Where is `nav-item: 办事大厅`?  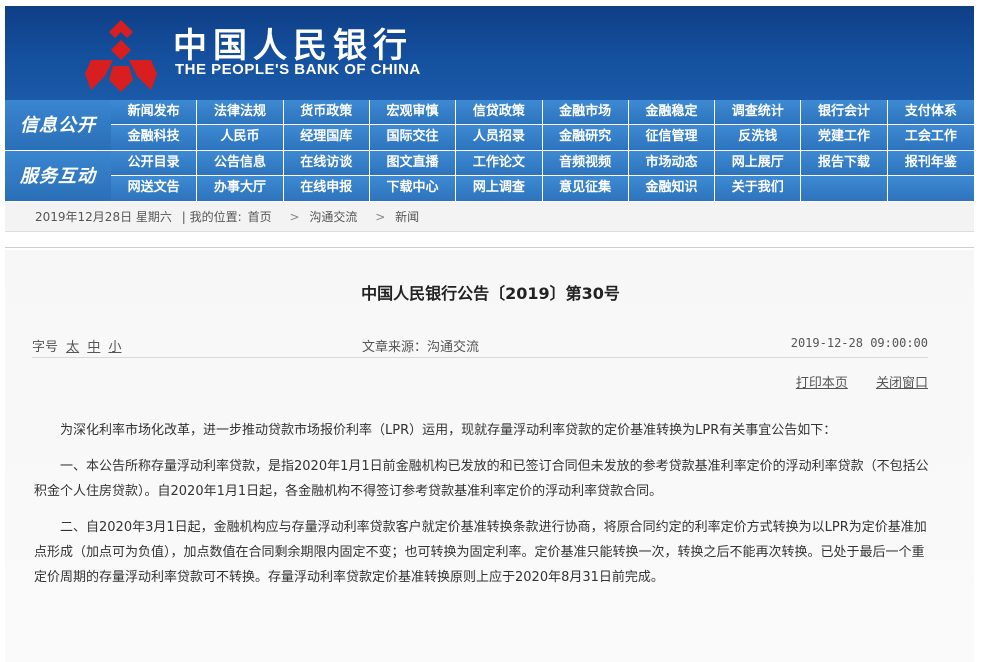
nav-item: 办事大厅 is located at coordinates (240, 188).